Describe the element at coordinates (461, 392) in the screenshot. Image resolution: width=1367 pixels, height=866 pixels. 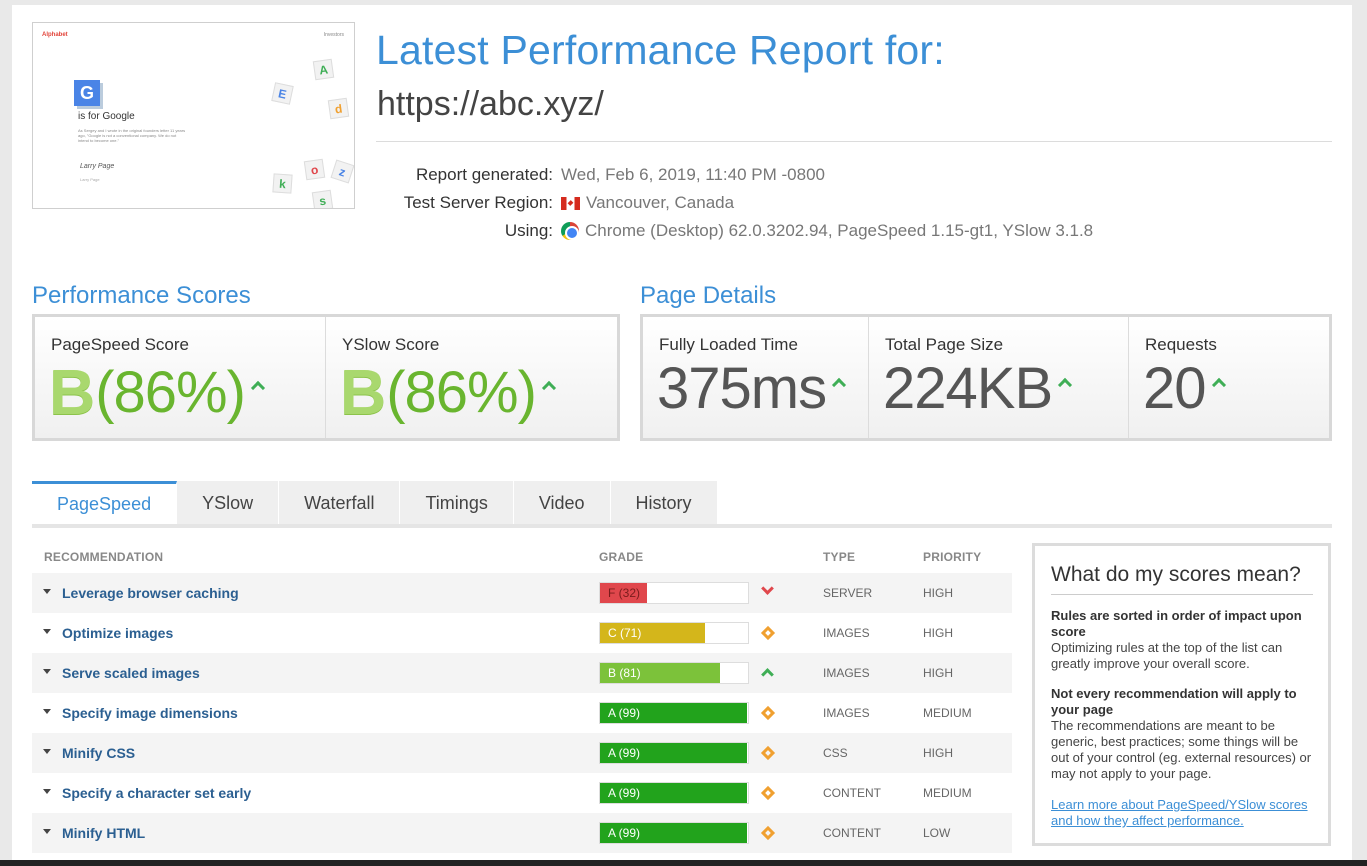
I see `yslow-percent: (86%)` at that location.